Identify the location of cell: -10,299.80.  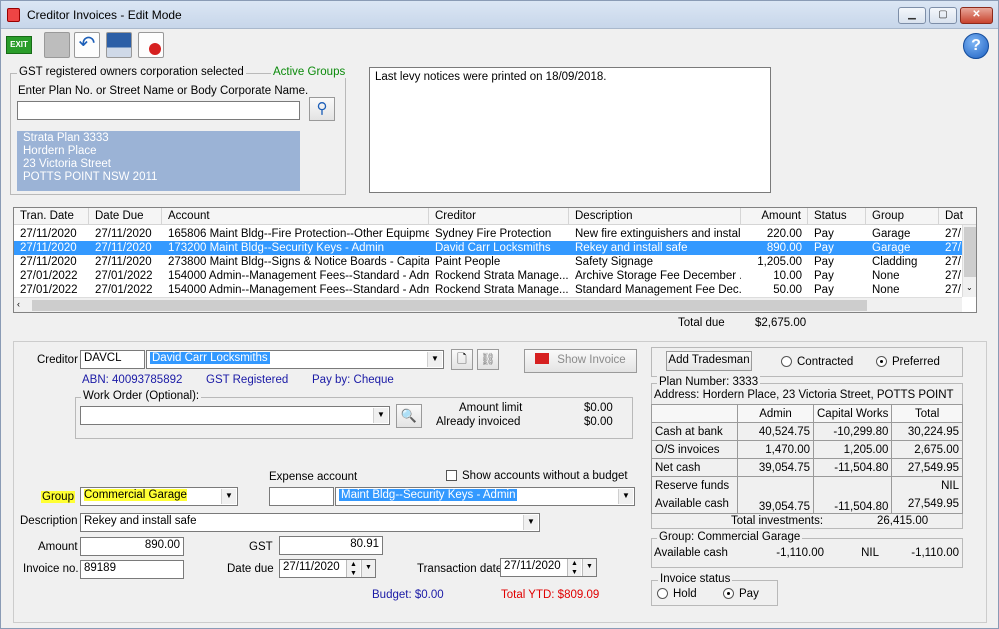
(852, 431).